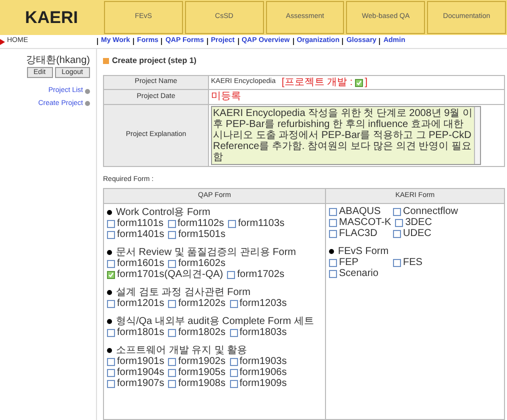  I want to click on form-option: form1501s, so click(197, 235).